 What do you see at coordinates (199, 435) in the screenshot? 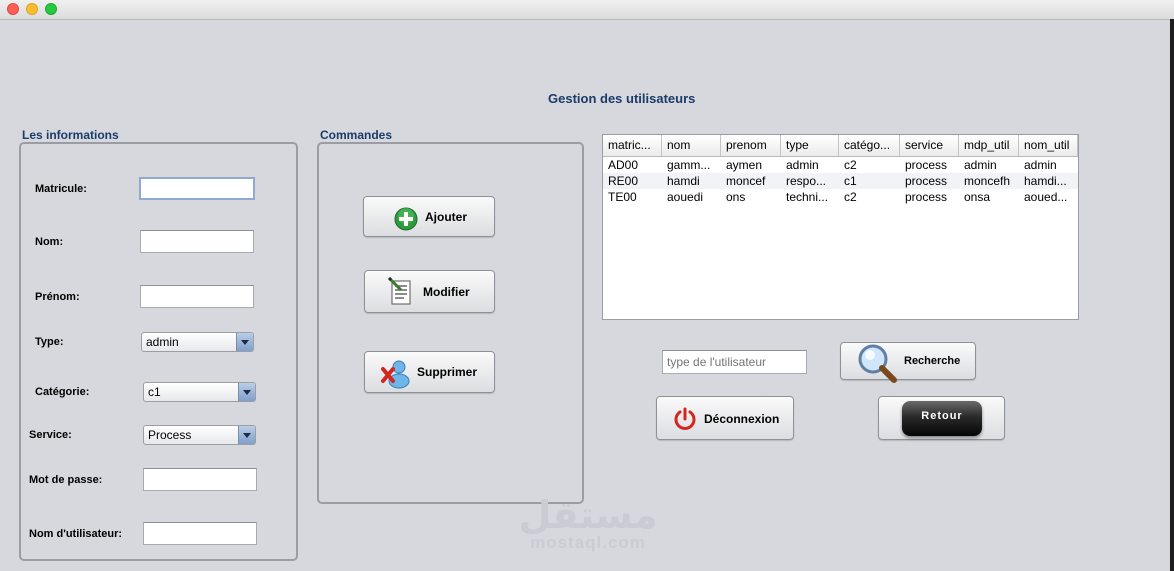
I see `service-select: Process` at bounding box center [199, 435].